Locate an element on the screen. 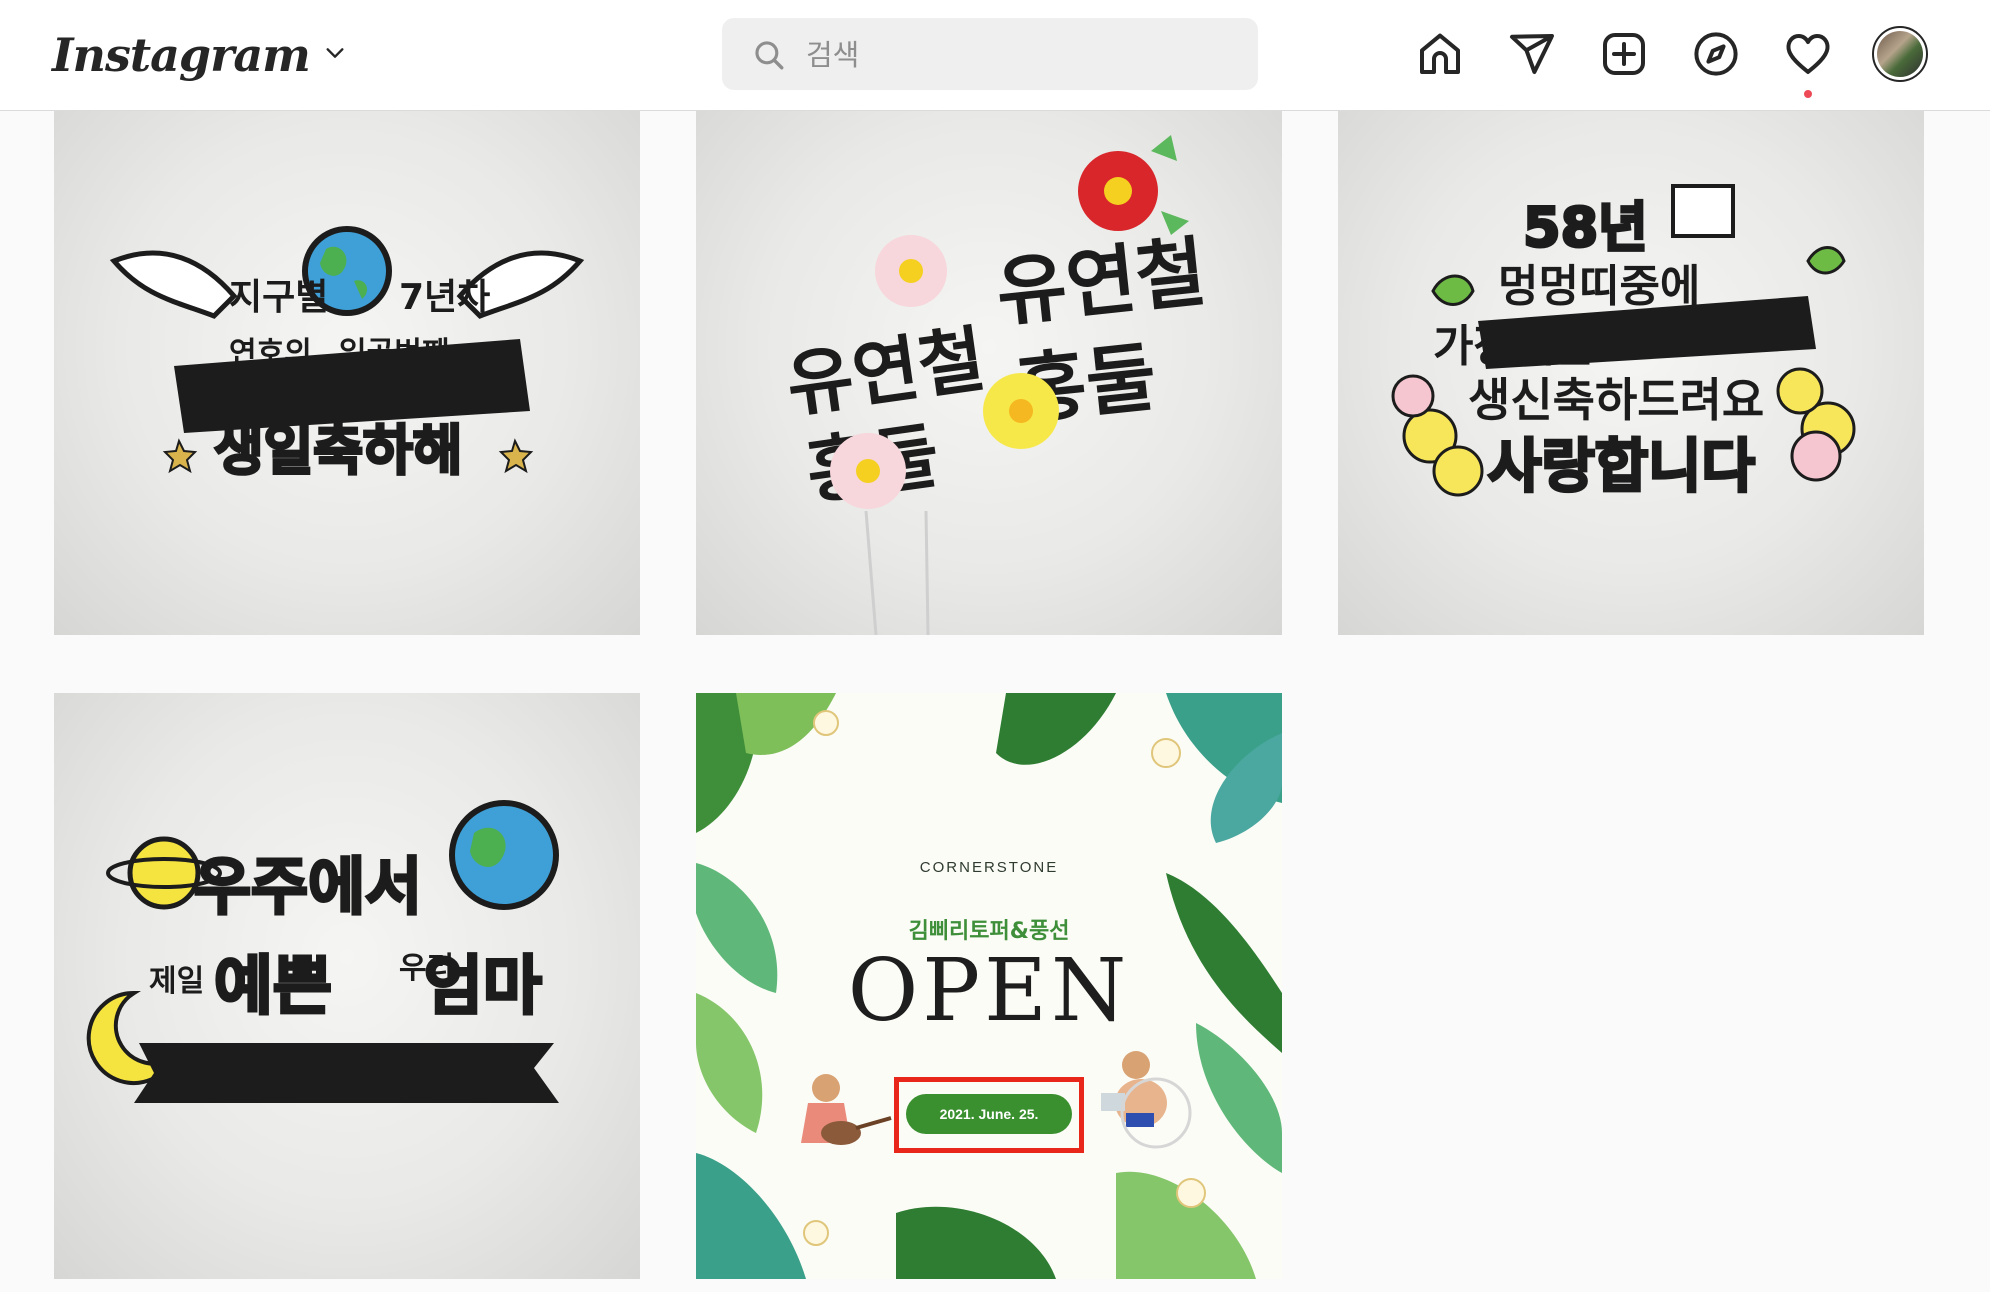 This screenshot has width=1990, height=1292. topper-line-1: 58년 is located at coordinates (1585, 227).